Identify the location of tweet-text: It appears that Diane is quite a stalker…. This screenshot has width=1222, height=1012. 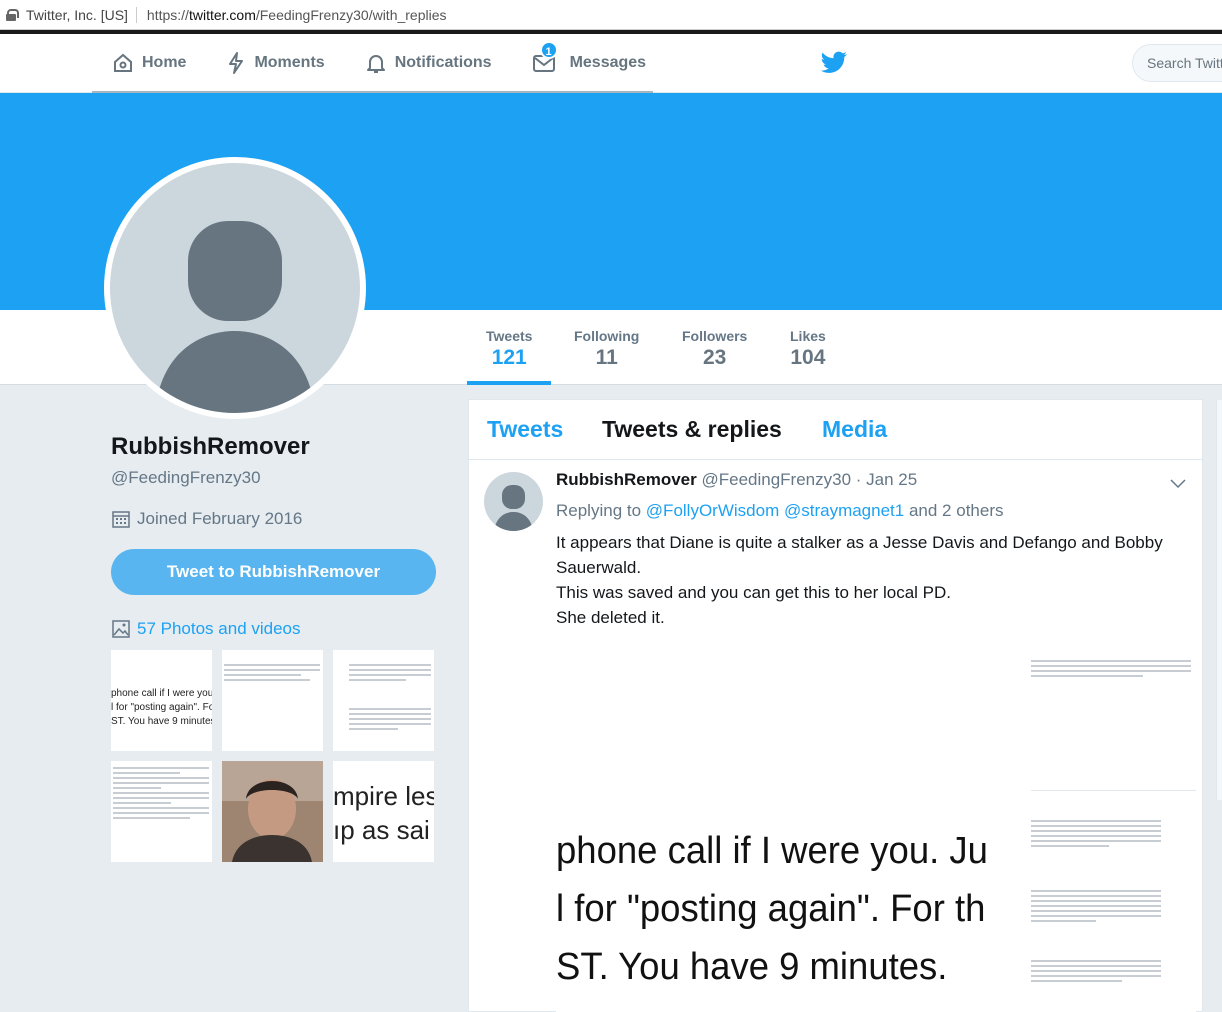
(876, 580).